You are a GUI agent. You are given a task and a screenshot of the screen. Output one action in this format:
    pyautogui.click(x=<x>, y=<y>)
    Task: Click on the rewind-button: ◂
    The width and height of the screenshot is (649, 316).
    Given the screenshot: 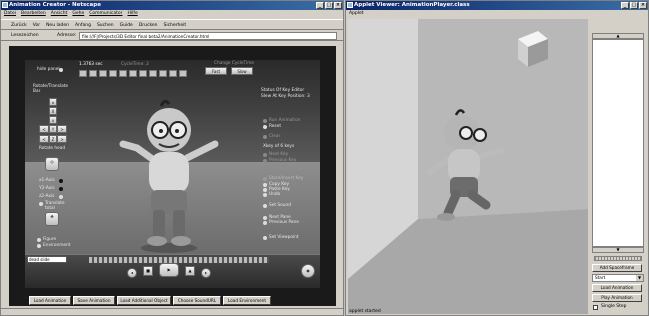 What is the action you would take?
    pyautogui.click(x=132, y=273)
    